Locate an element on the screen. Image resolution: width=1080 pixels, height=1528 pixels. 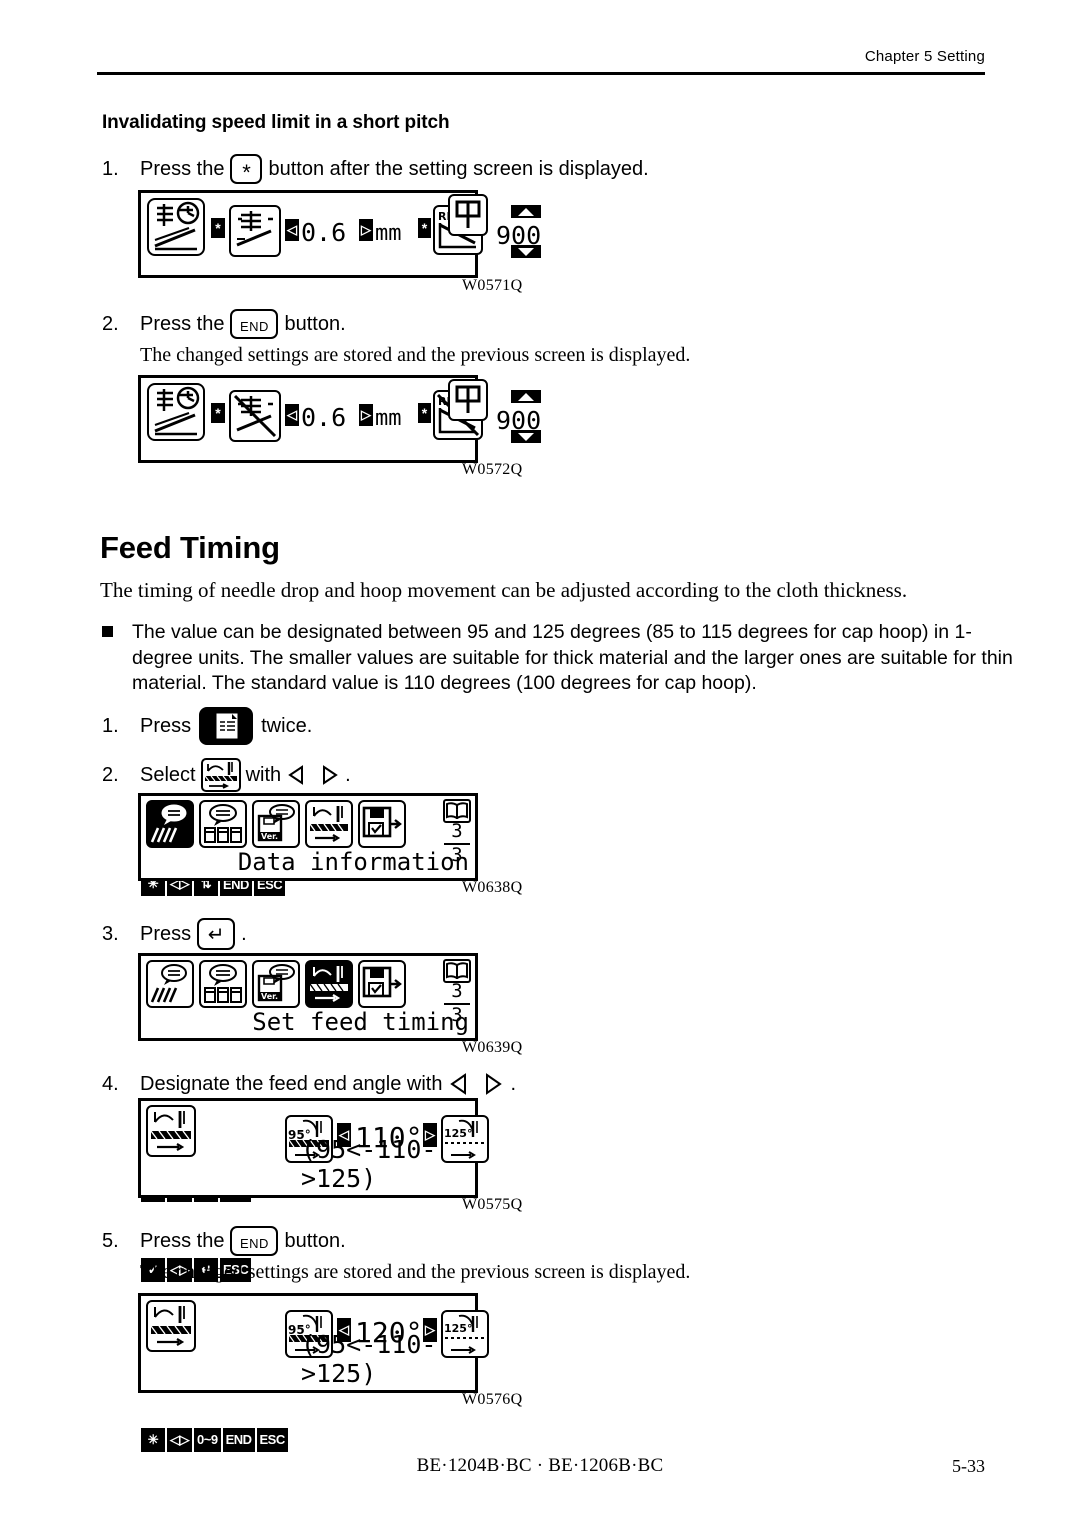
step-text-before: Select is located at coordinates (168, 774).